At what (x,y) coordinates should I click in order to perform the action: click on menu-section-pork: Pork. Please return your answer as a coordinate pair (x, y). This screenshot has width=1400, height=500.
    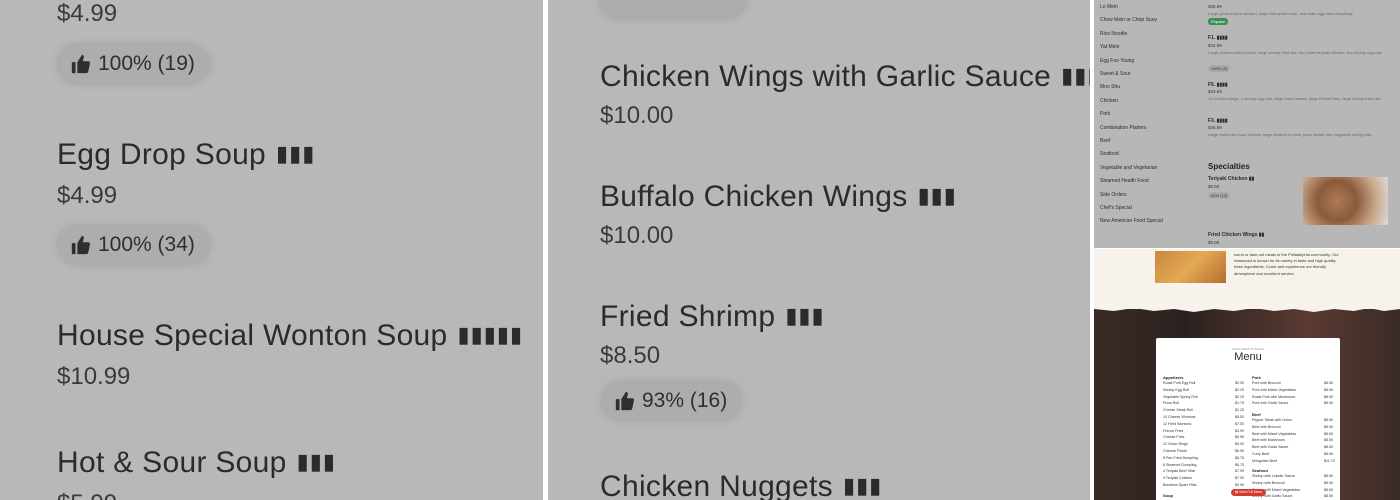
    Looking at the image, I should click on (1256, 377).